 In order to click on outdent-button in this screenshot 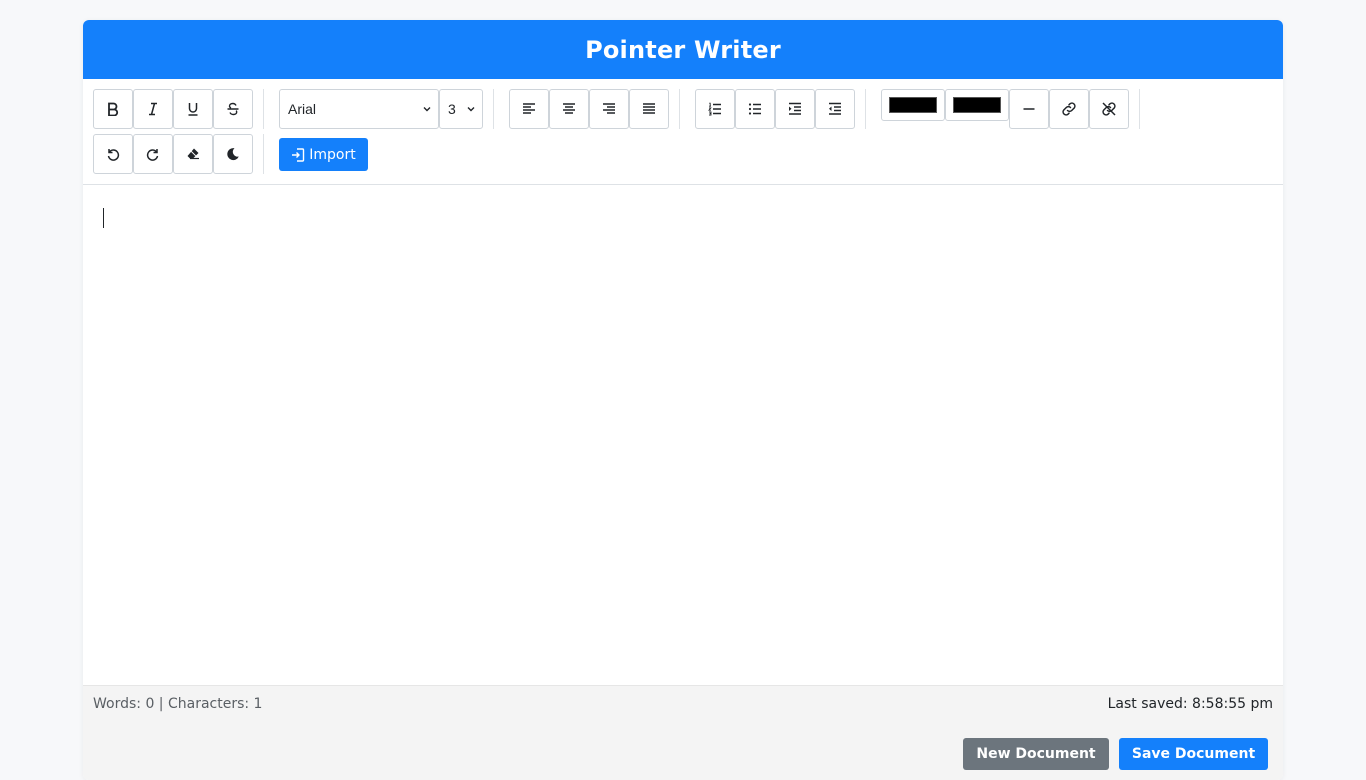, I will do `click(835, 109)`.